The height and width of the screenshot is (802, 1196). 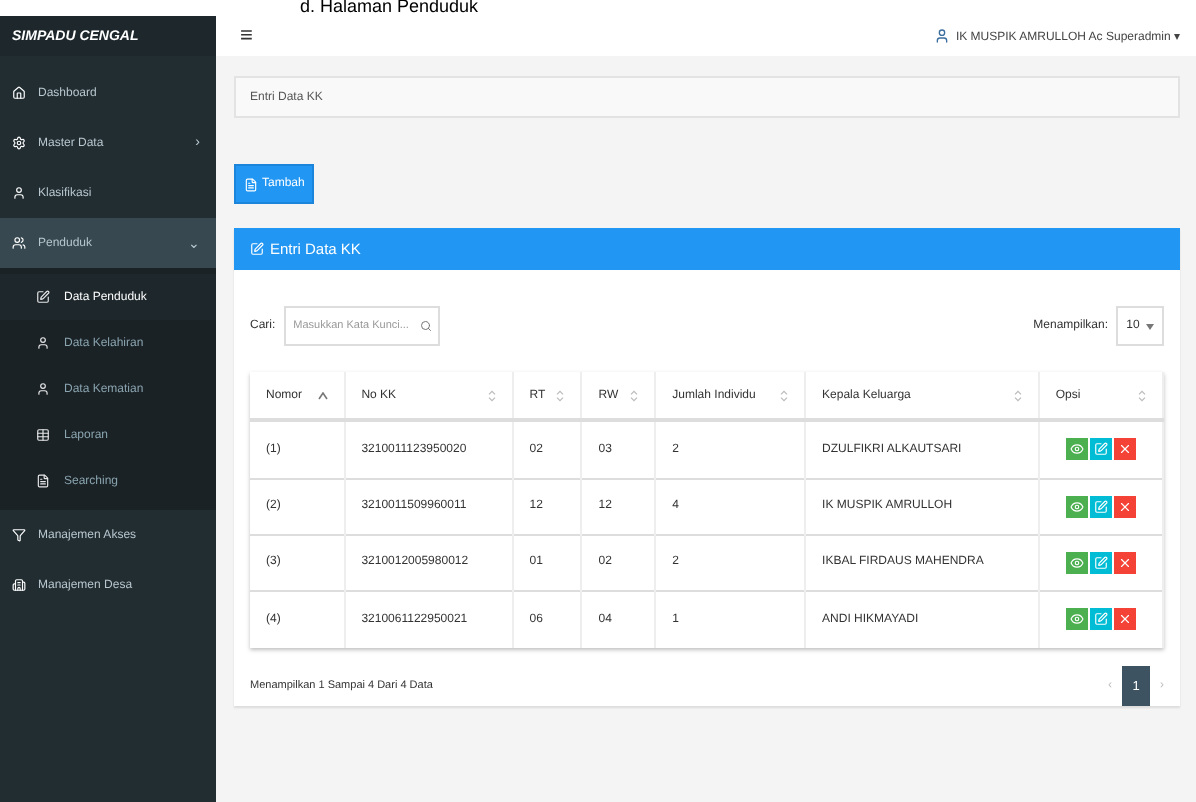 I want to click on user-avatar-icon, so click(x=941, y=36).